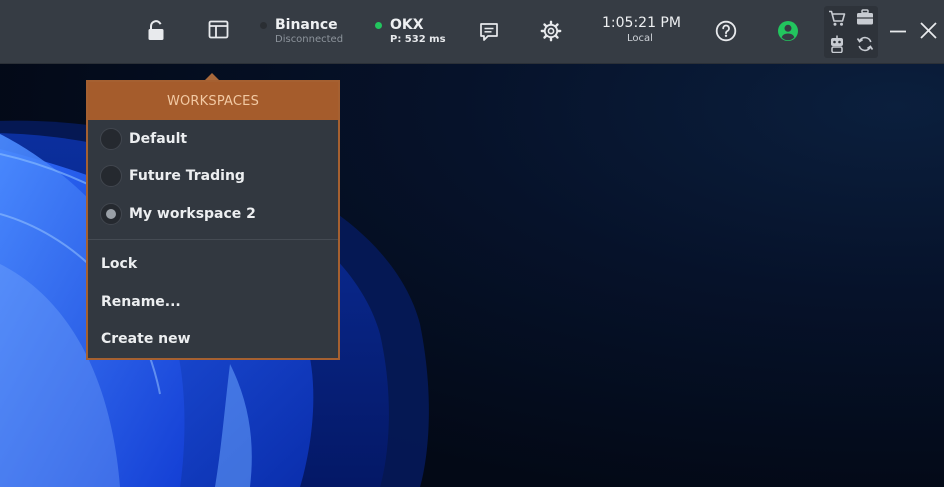 This screenshot has width=944, height=487. I want to click on workspace-item-default: Default, so click(213, 139).